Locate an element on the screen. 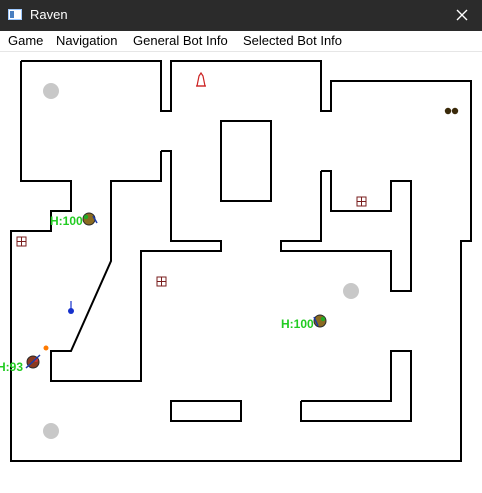 This screenshot has width=482, height=493. title-bar: Raven is located at coordinates (241, 15).